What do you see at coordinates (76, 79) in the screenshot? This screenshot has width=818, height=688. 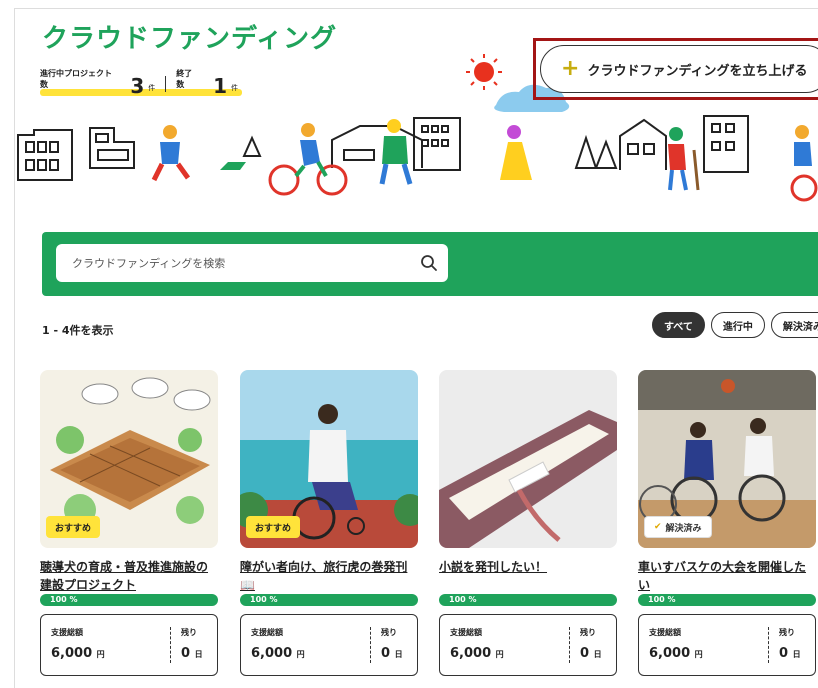 I see `ongoing-label: 進行中プロジェクト数` at bounding box center [76, 79].